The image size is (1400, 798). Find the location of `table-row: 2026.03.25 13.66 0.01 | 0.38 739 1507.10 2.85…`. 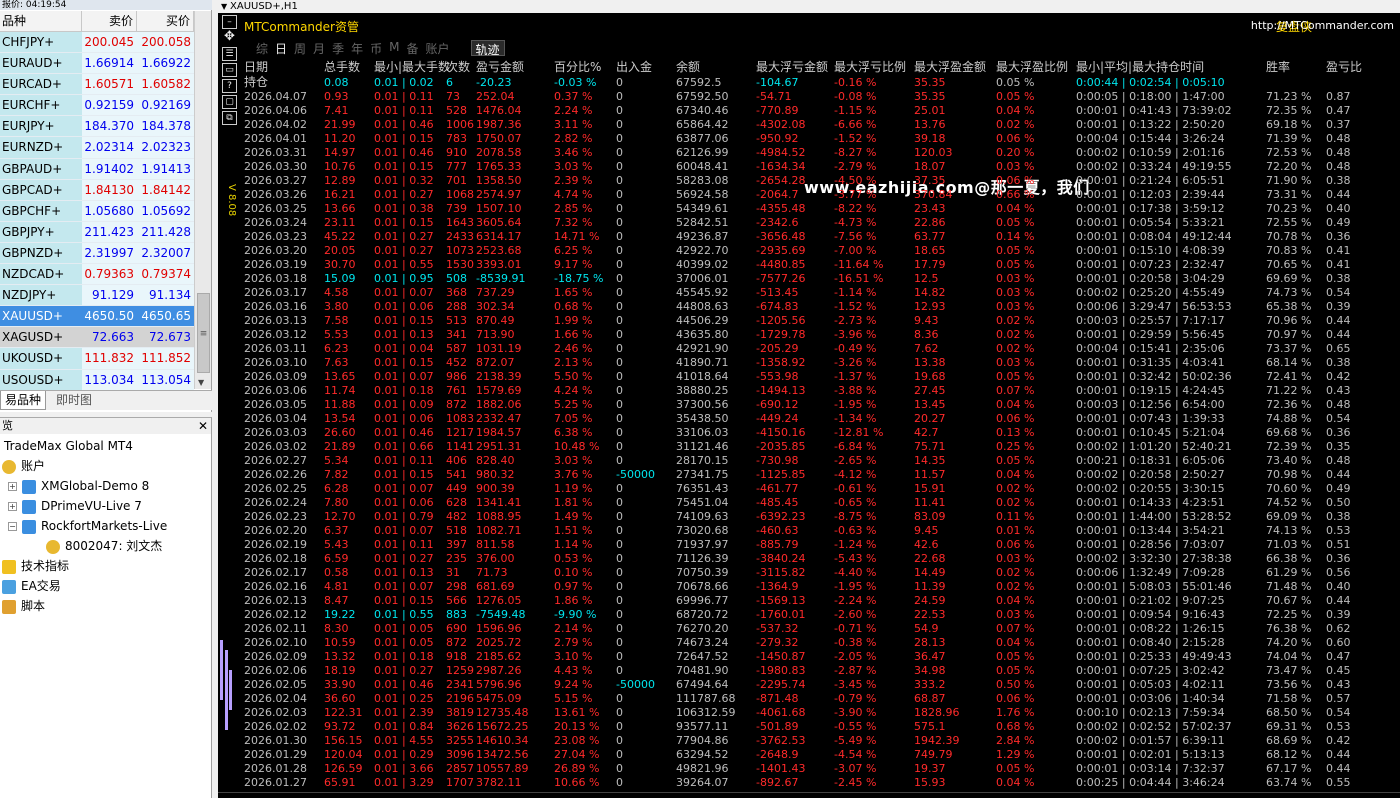

table-row: 2026.03.25 13.66 0.01 | 0.38 739 1507.10 2.85… is located at coordinates (822, 209).